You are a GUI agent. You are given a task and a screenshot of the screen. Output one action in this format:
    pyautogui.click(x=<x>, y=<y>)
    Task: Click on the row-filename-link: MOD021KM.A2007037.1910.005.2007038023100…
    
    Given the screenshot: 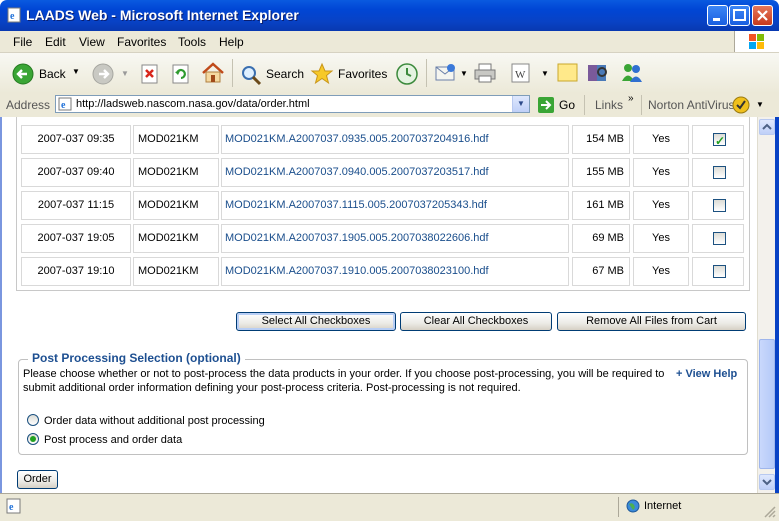 What is the action you would take?
    pyautogui.click(x=395, y=271)
    